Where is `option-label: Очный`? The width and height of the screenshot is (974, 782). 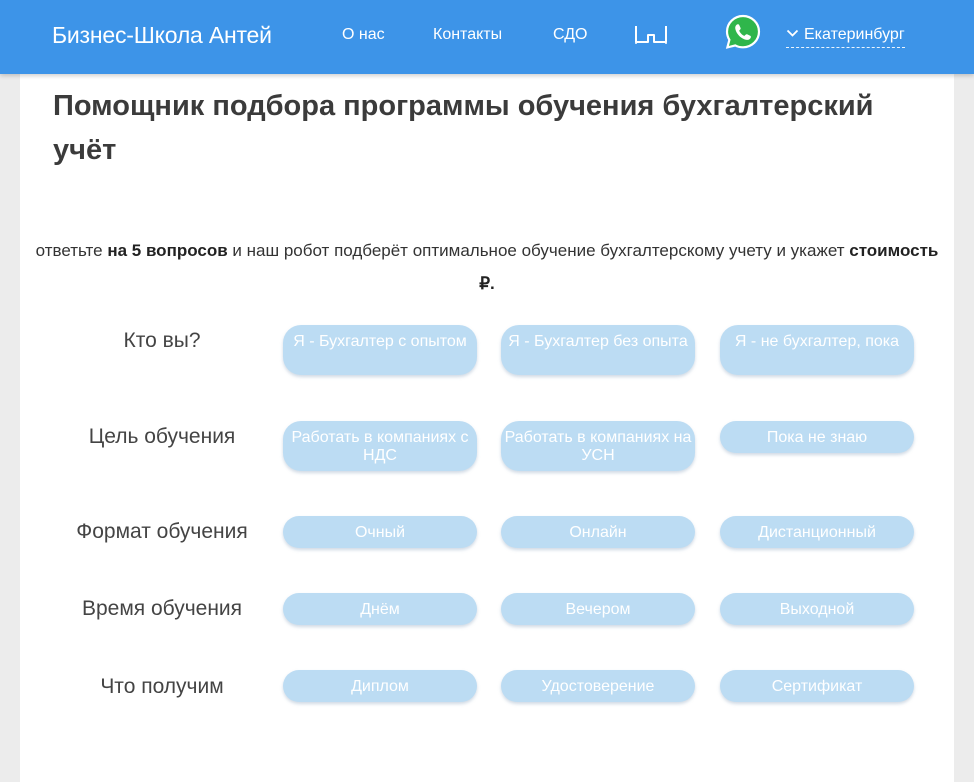
option-label: Очный is located at coordinates (380, 532).